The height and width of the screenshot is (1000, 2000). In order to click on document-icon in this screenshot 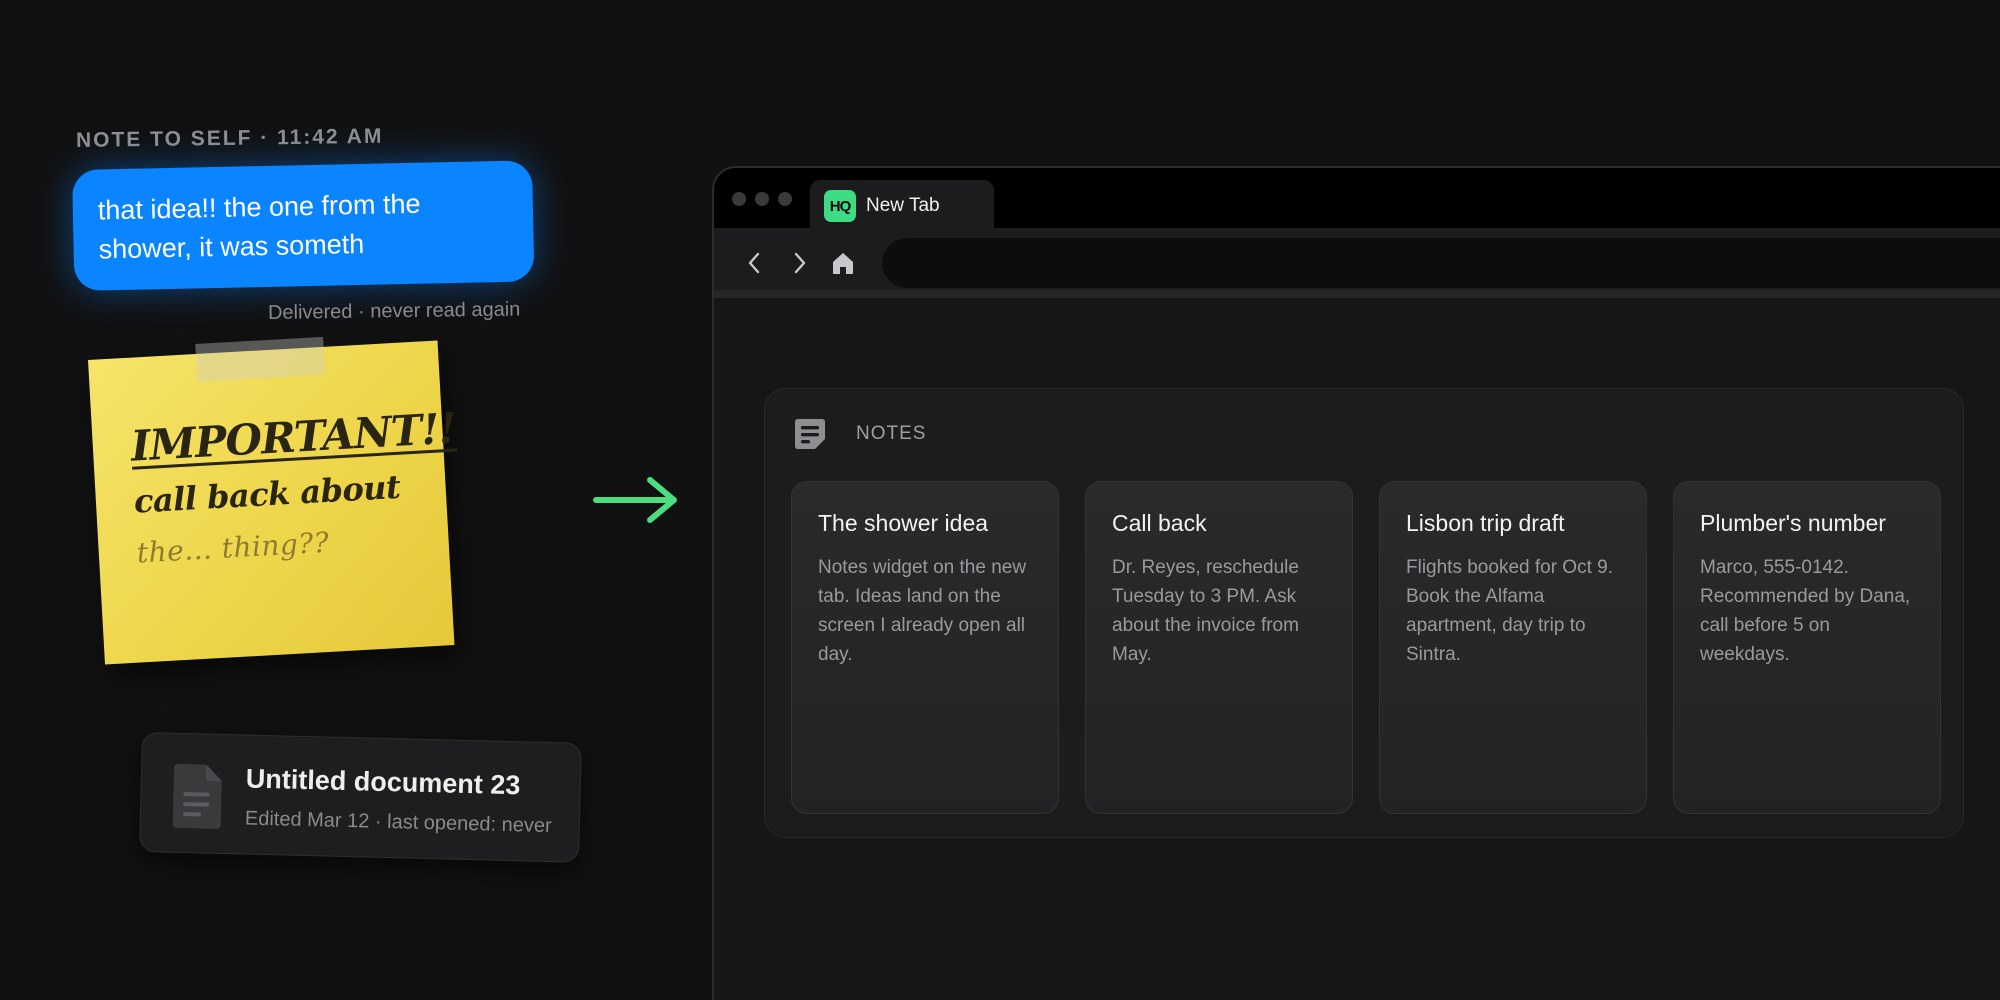, I will do `click(197, 796)`.